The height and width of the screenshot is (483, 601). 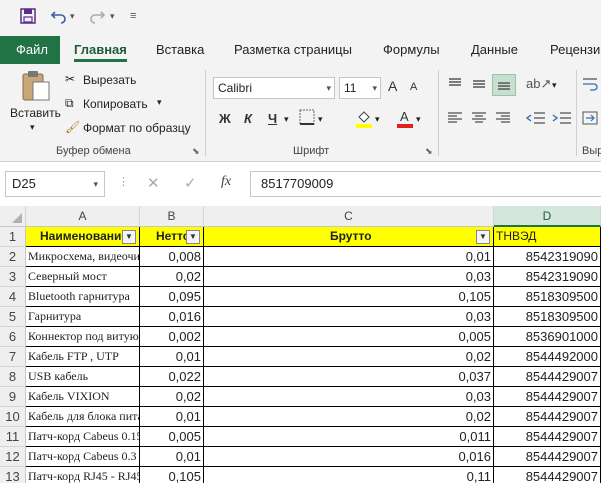 What do you see at coordinates (115, 104) in the screenshot?
I see `copy-label: Копировать` at bounding box center [115, 104].